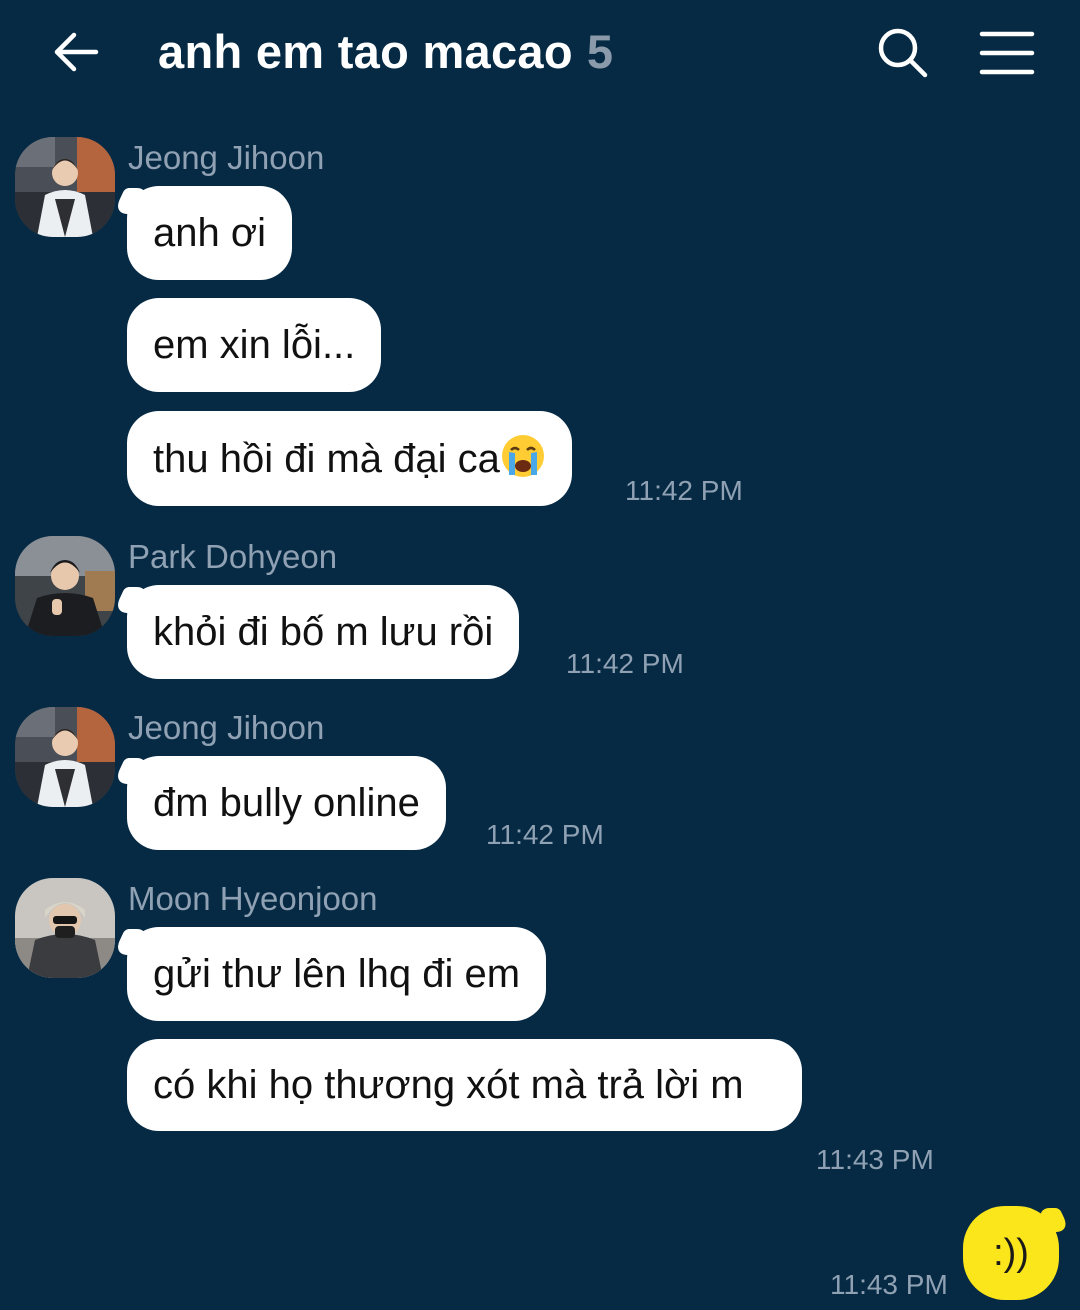 The height and width of the screenshot is (1310, 1080). I want to click on message-bubble: khỏi đi bố m lưu rồi, so click(323, 632).